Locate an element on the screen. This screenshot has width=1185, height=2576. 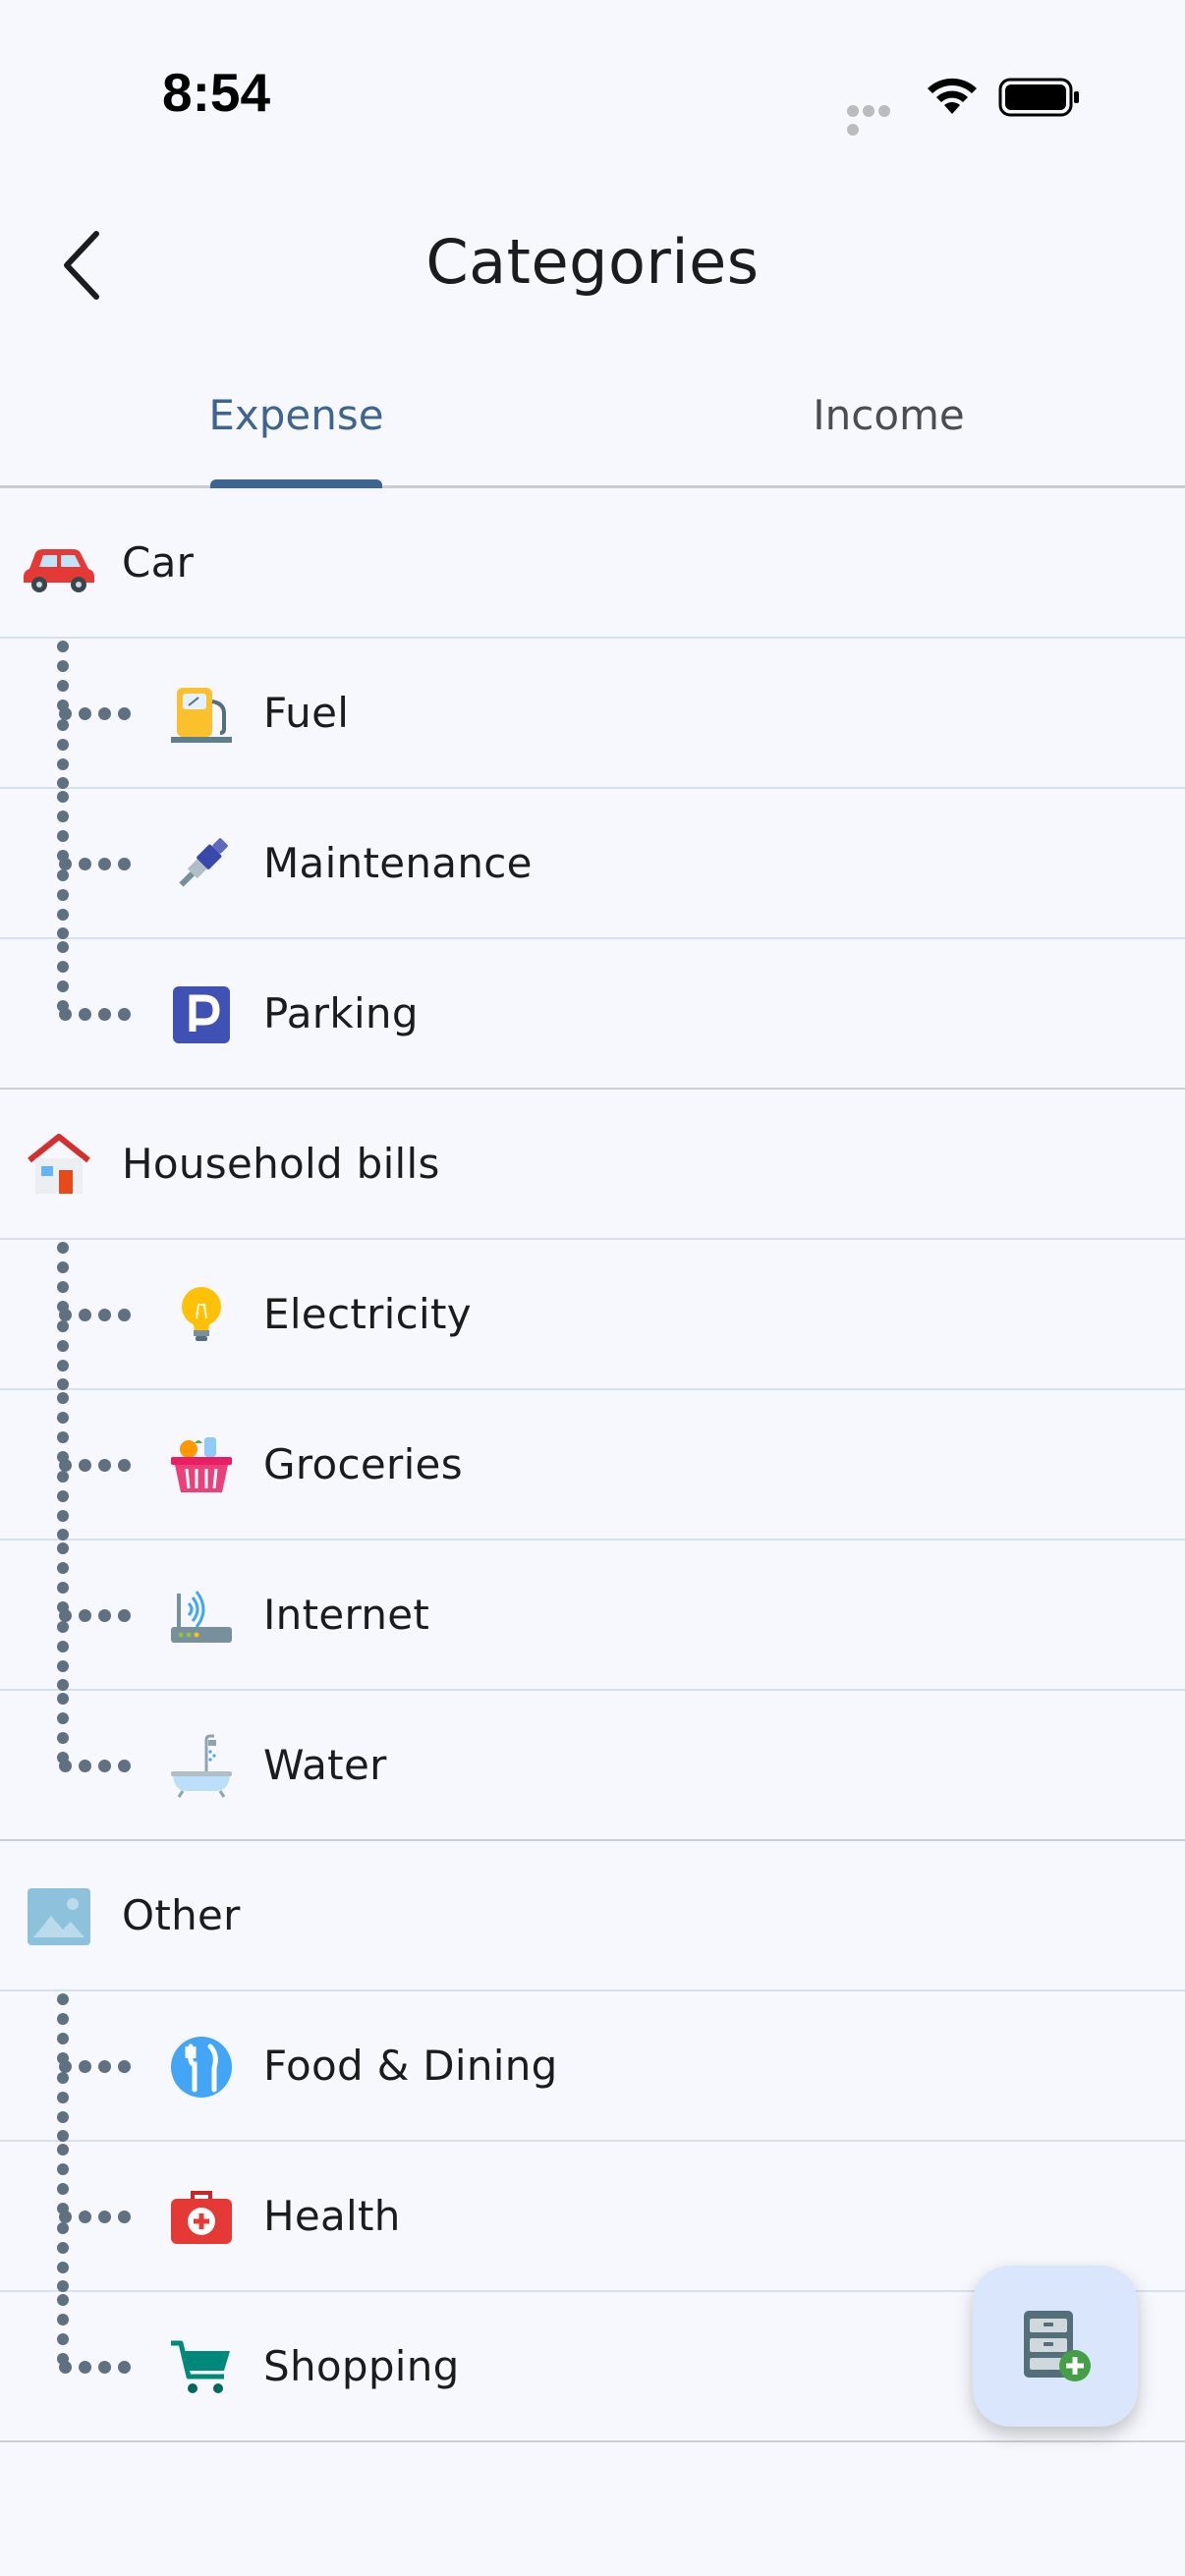
router-icon is located at coordinates (201, 1617).